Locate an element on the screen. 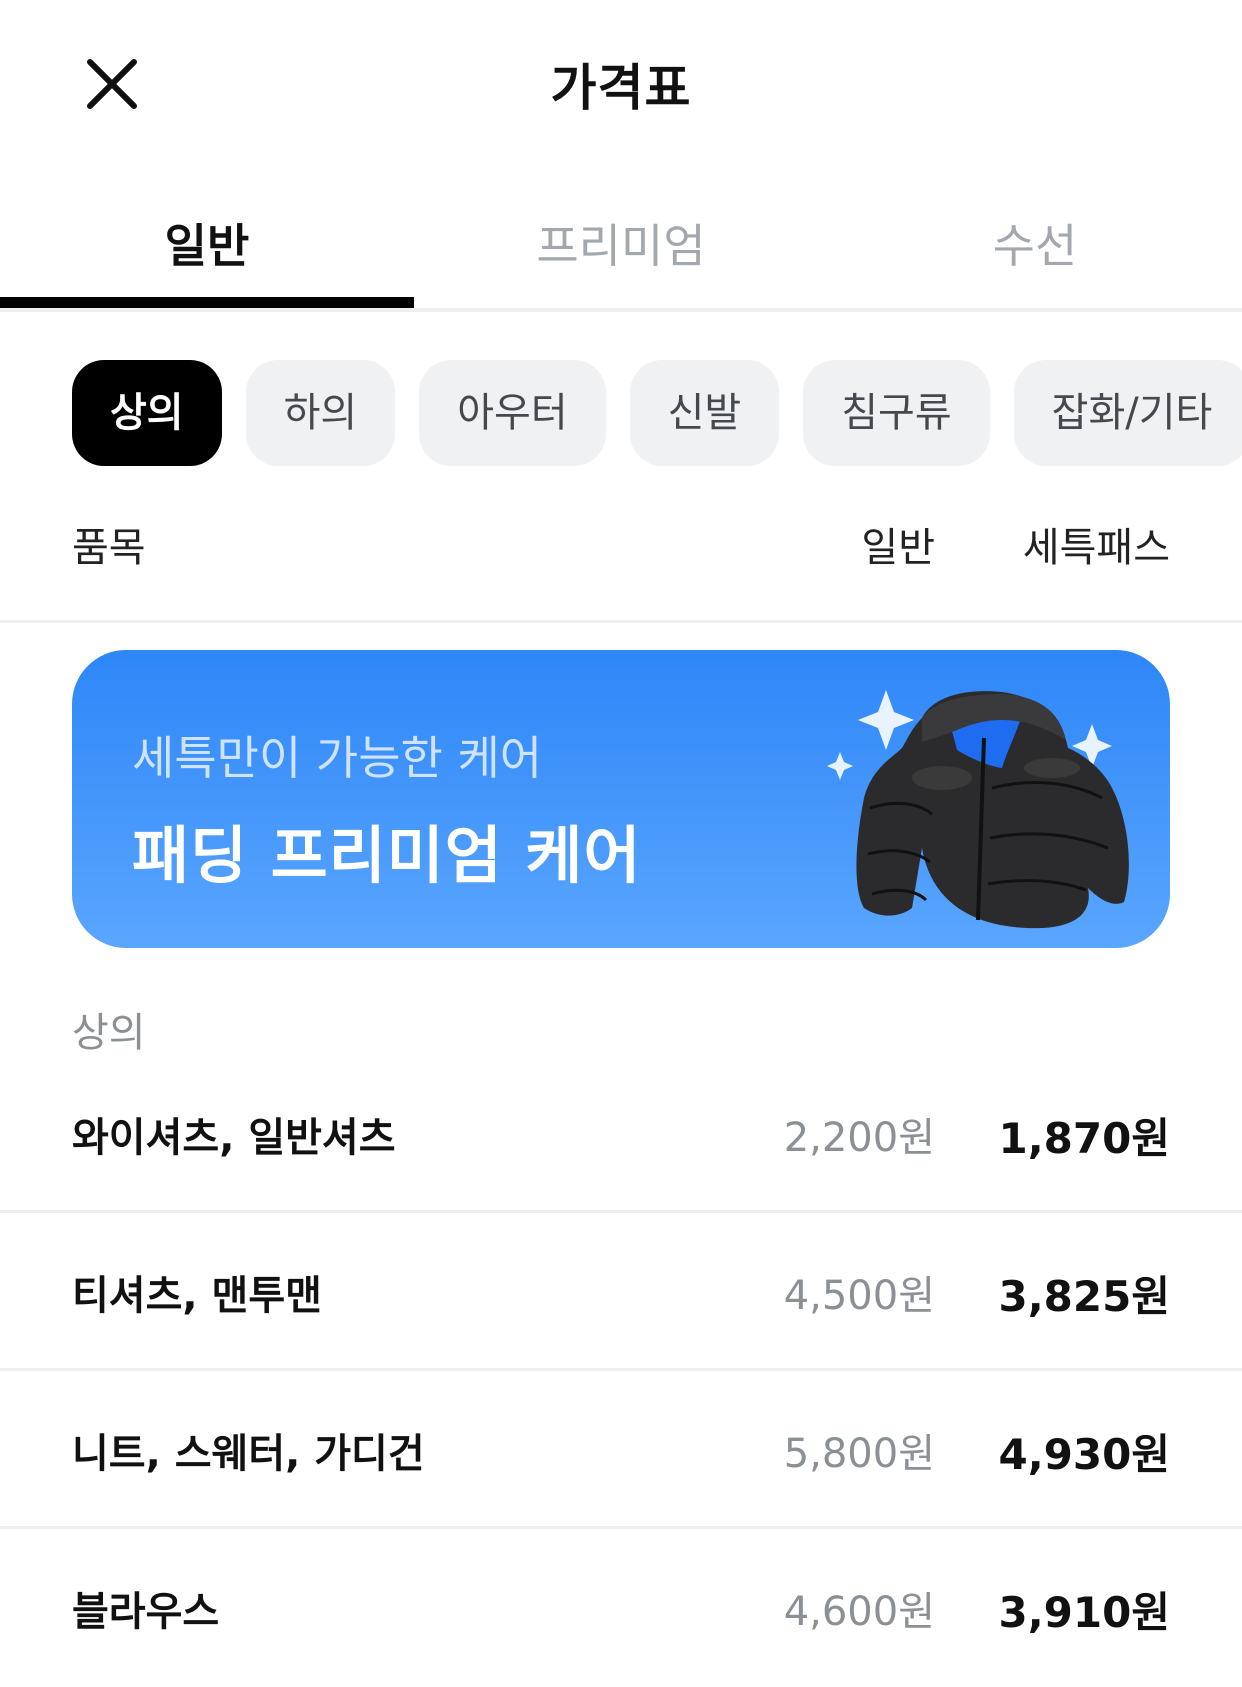  chip-outer: 아우터 is located at coordinates (512, 413).